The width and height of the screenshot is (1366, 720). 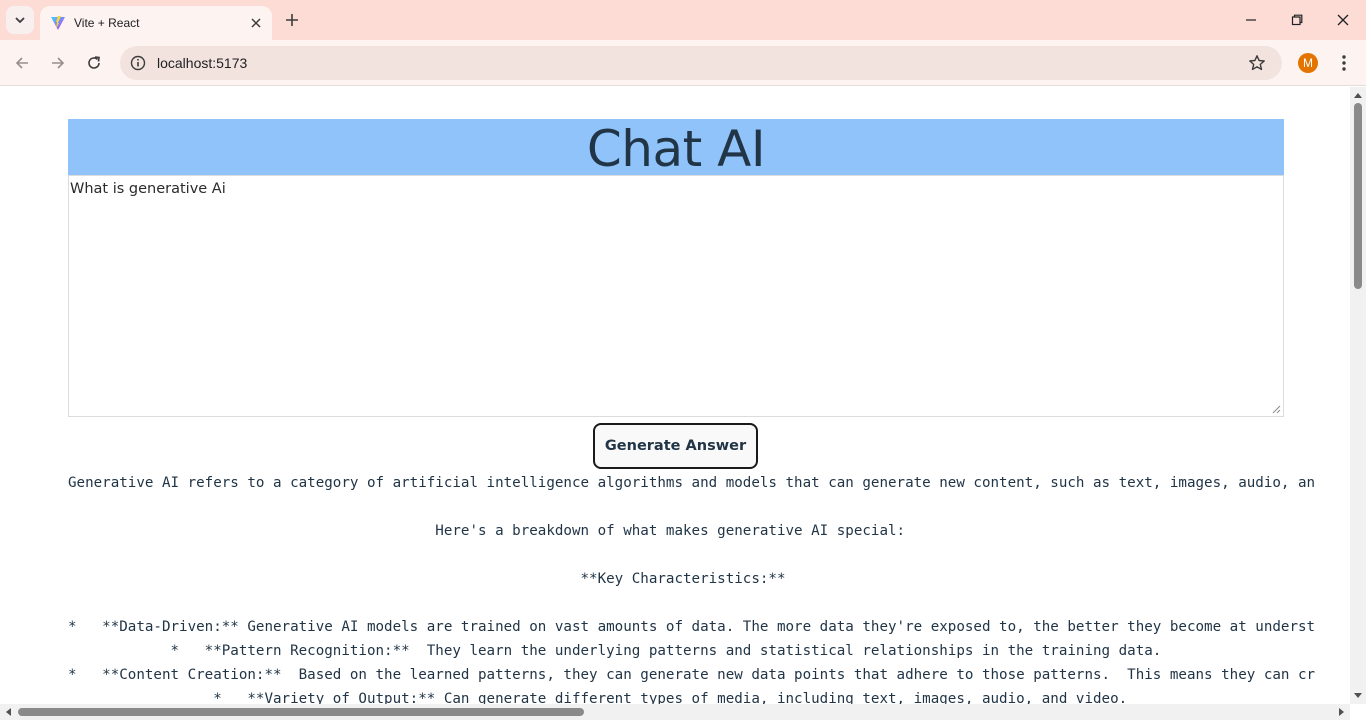 I want to click on window-close-button, so click(x=1343, y=20).